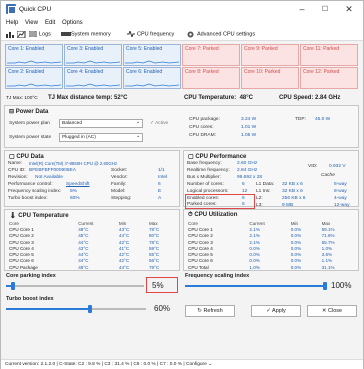 Image resolution: width=364 pixels, height=369 pixels. Describe the element at coordinates (150, 34) in the screenshot. I see `cpu-frequency-button: CPU frequency` at that location.